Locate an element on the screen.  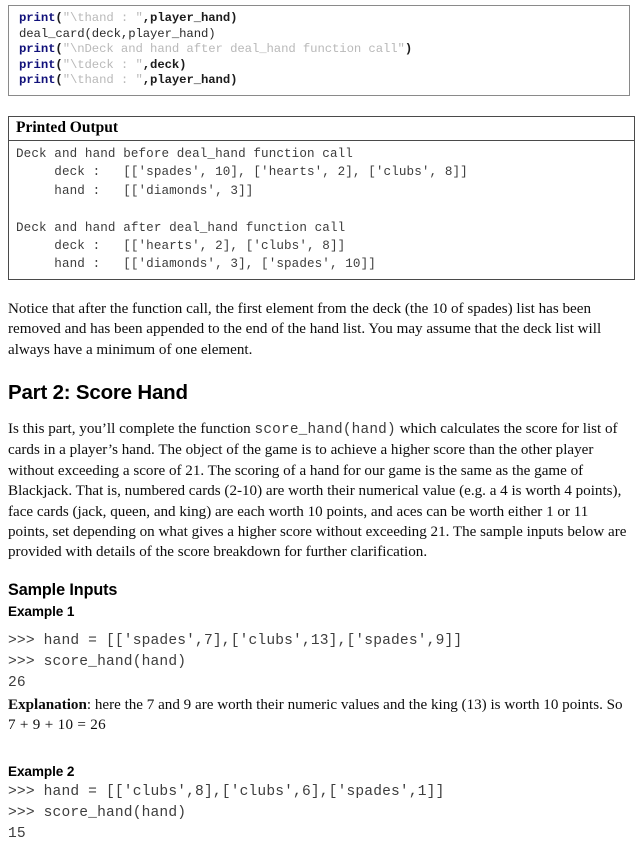
printed-output-header: Printed Output is located at coordinates (321, 129).